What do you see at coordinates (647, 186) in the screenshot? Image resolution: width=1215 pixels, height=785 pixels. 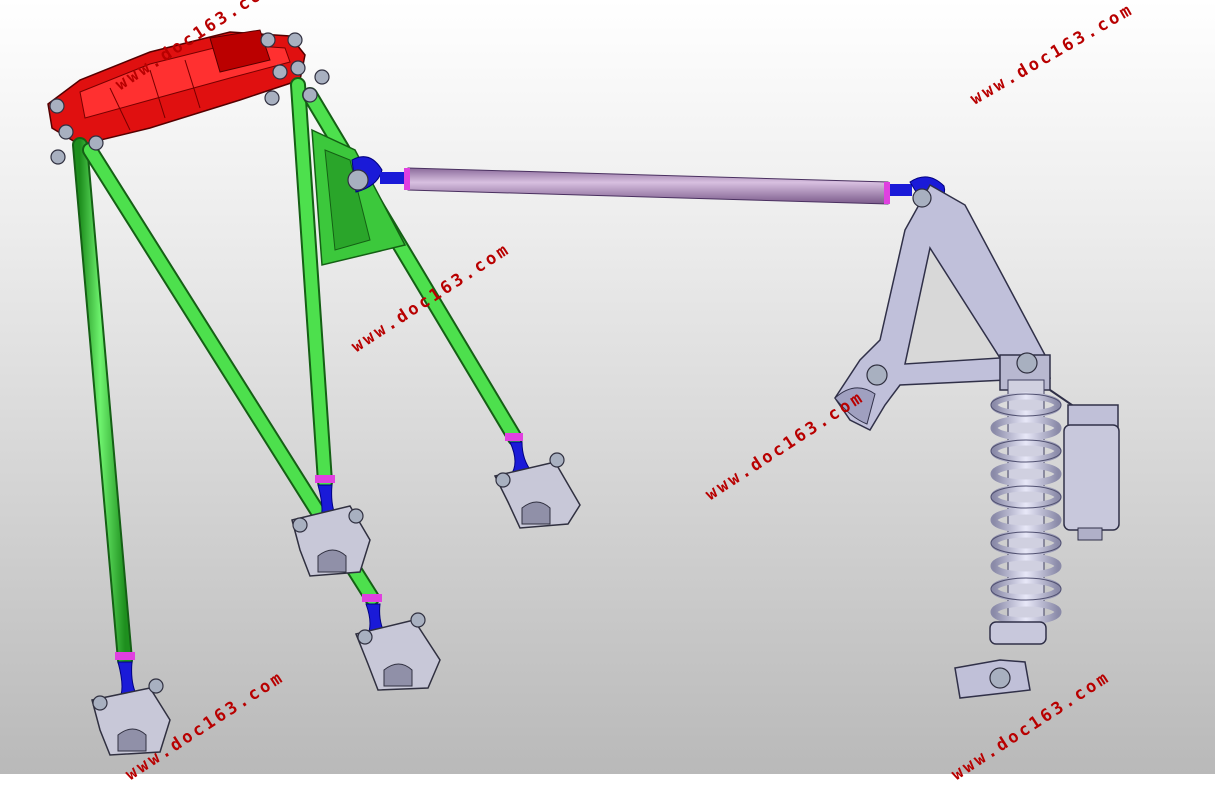 I see `pushrod-part` at bounding box center [647, 186].